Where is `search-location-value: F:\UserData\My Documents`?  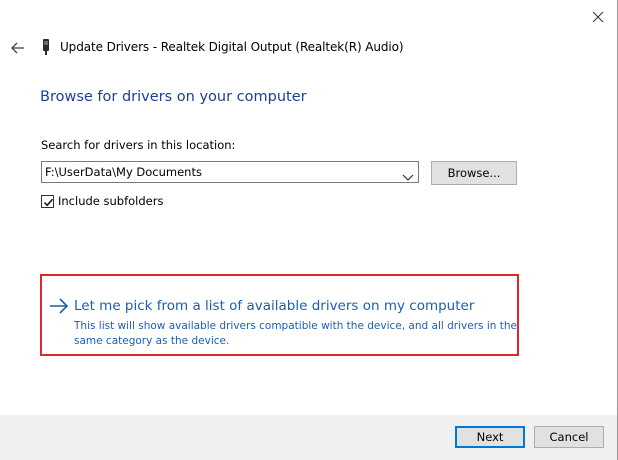
search-location-value: F:\UserData\My Documents is located at coordinates (123, 172).